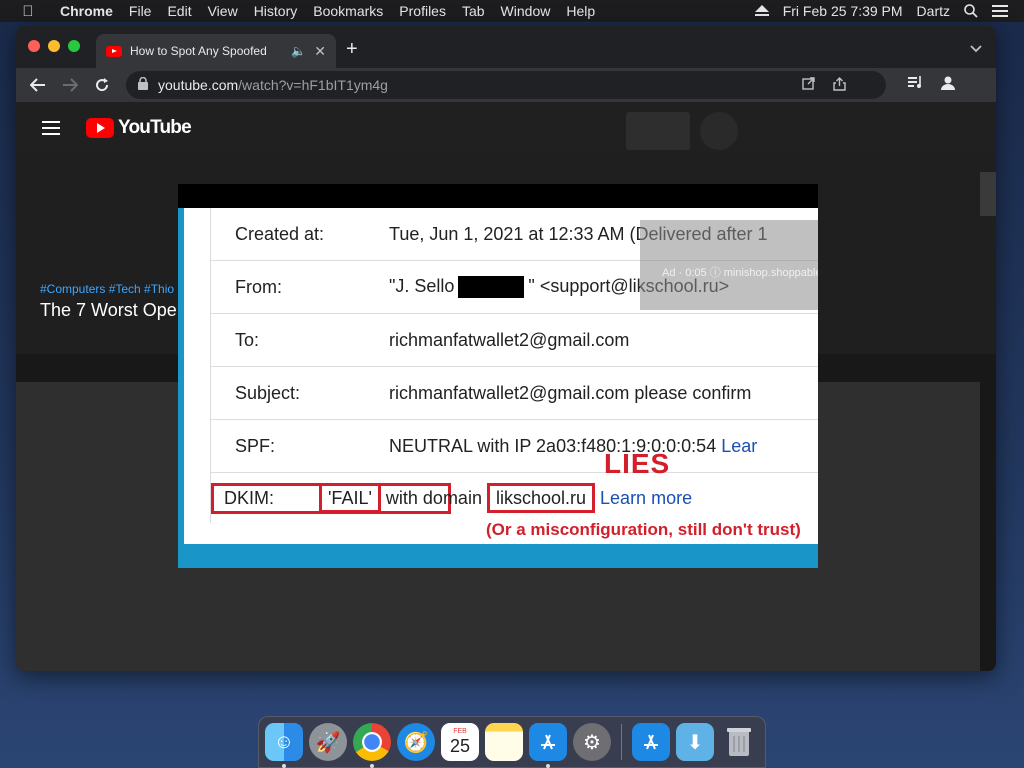 The image size is (1024, 768). I want to click on side-panel-edge, so click(988, 194).